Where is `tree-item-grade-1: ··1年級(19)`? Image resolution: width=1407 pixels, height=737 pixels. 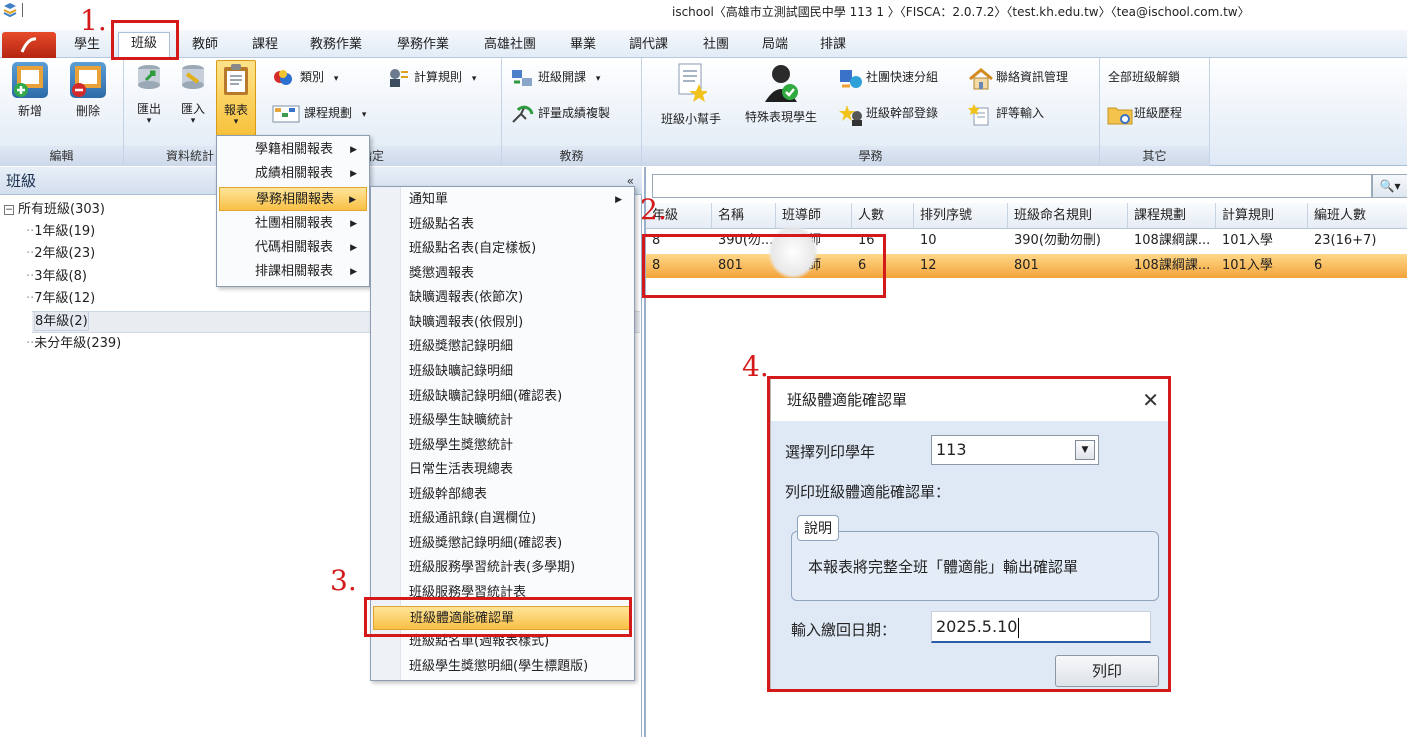 tree-item-grade-1: ··1年級(19) is located at coordinates (60, 232).